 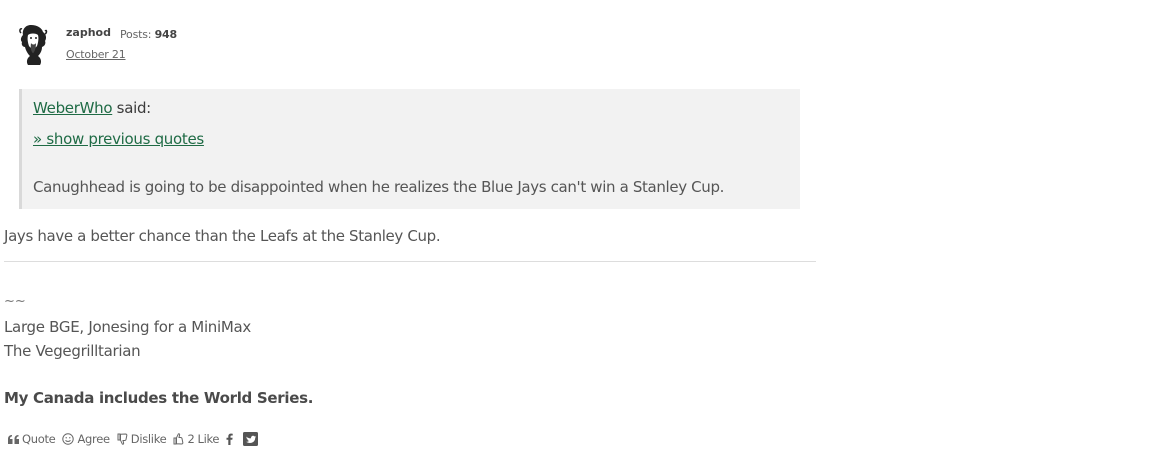 I want to click on reaction-bar: Quote Agree Dislike 2 Like, so click(x=138, y=439).